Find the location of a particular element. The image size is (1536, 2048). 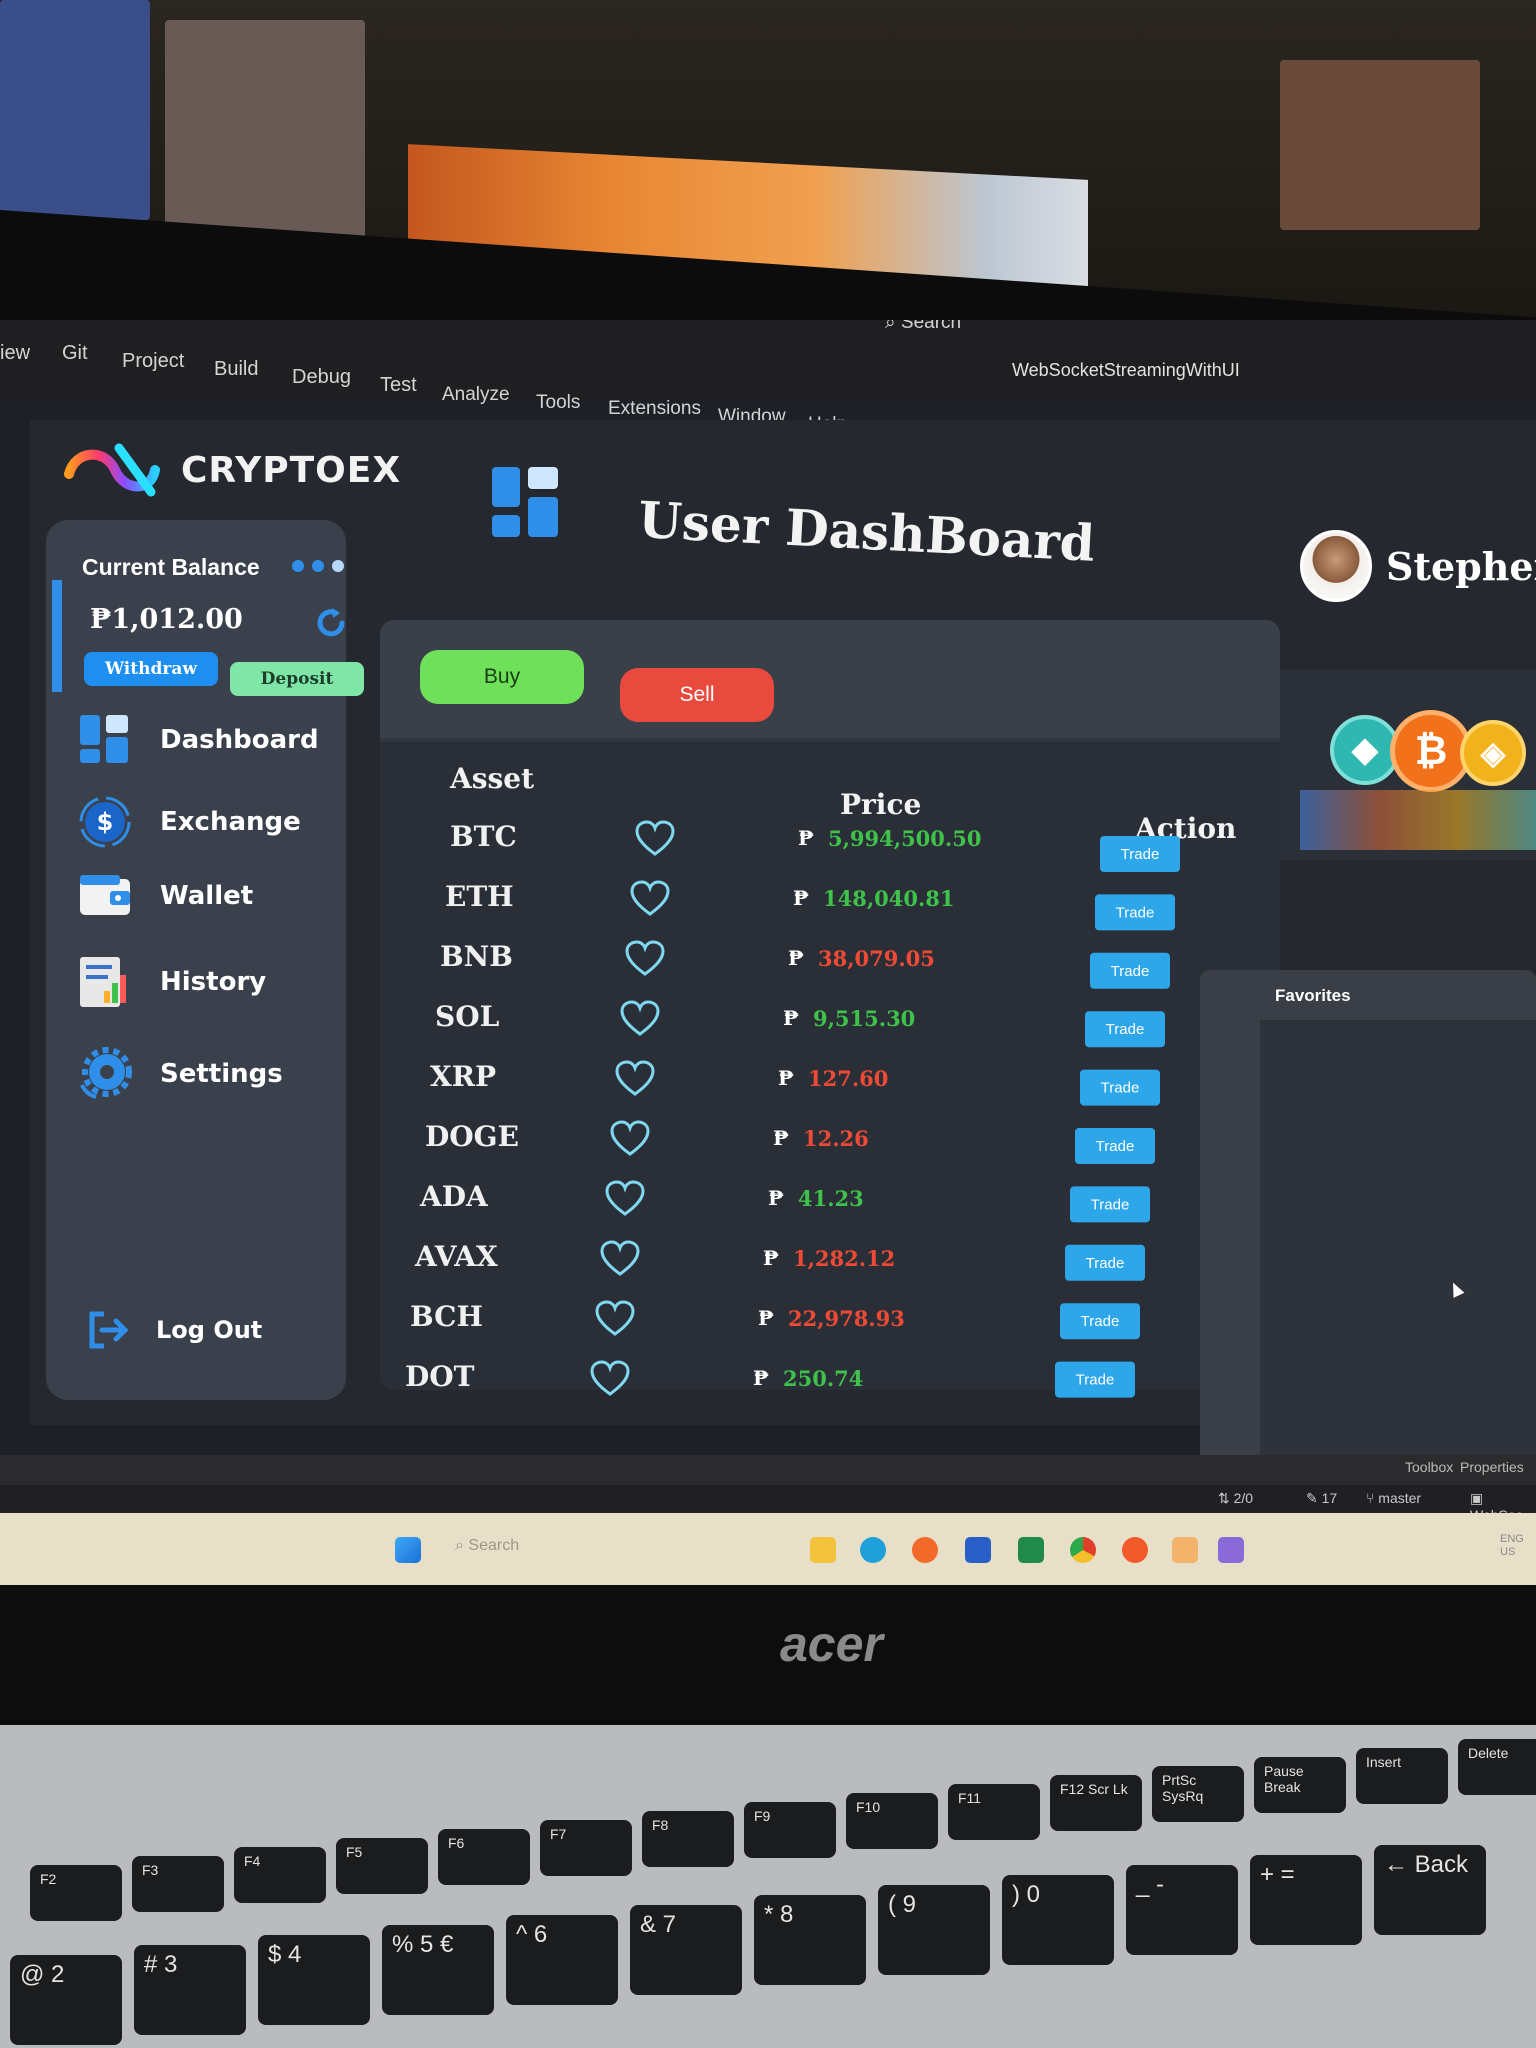

menu-debug: Debug is located at coordinates (321, 377).